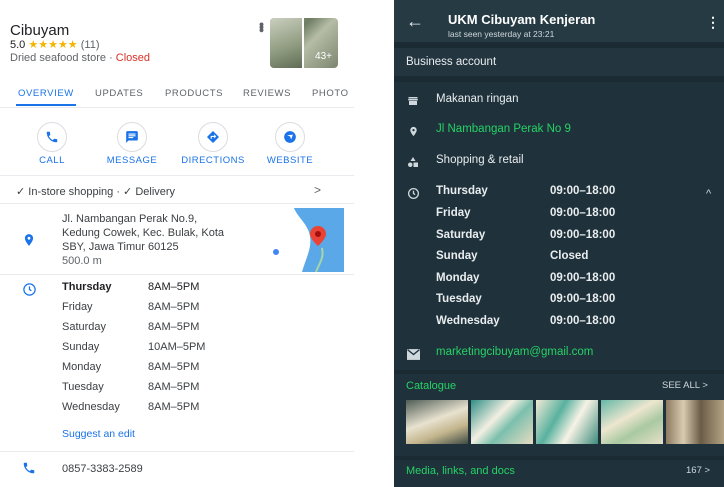  What do you see at coordinates (569, 256) in the screenshot?
I see `hours-time: Closed` at bounding box center [569, 256].